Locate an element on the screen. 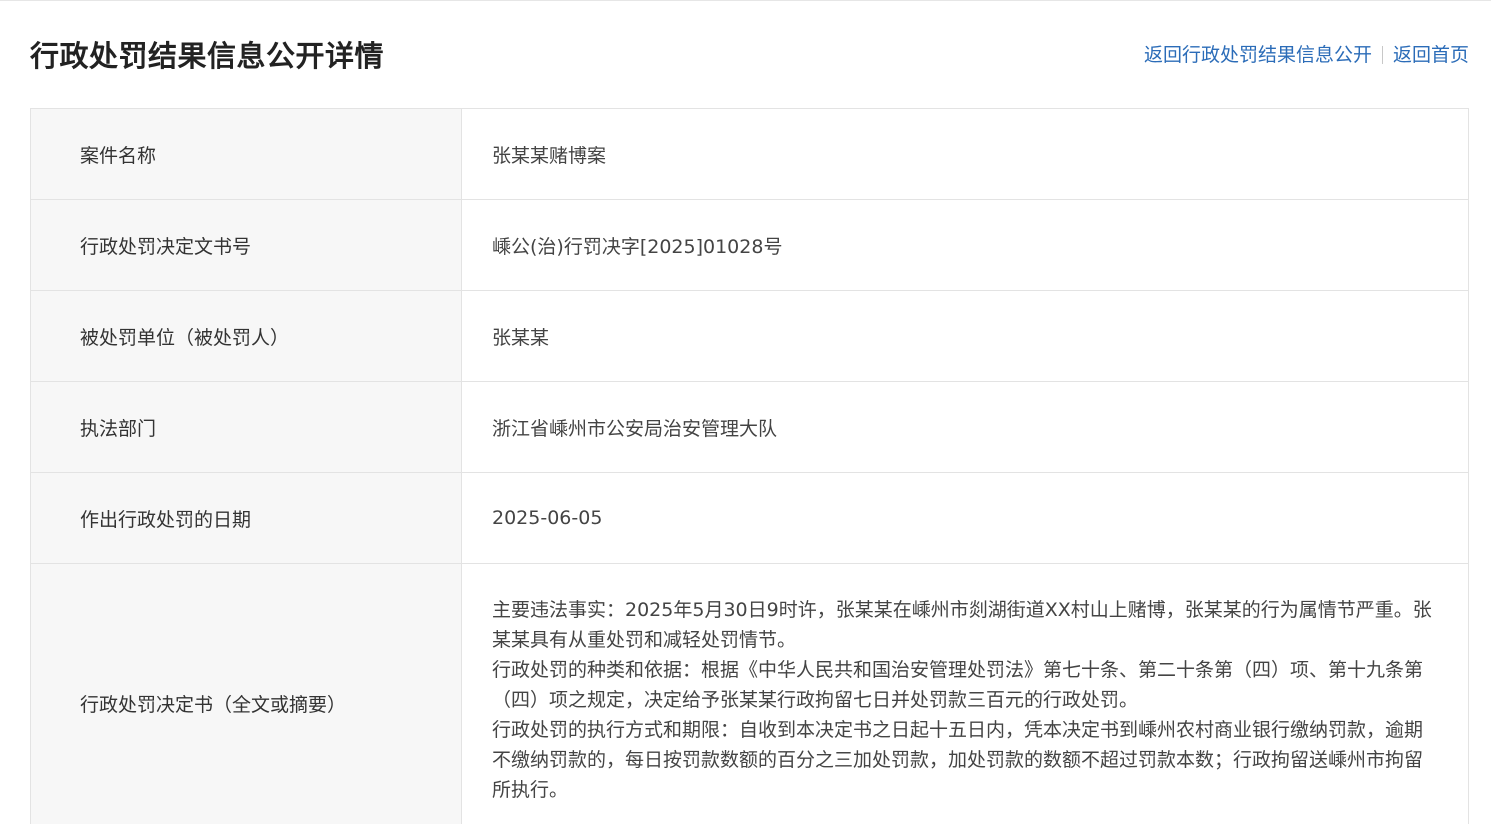  row-penalized-party: 被处罚单位（被处罚人） 张某某 is located at coordinates (749, 336).